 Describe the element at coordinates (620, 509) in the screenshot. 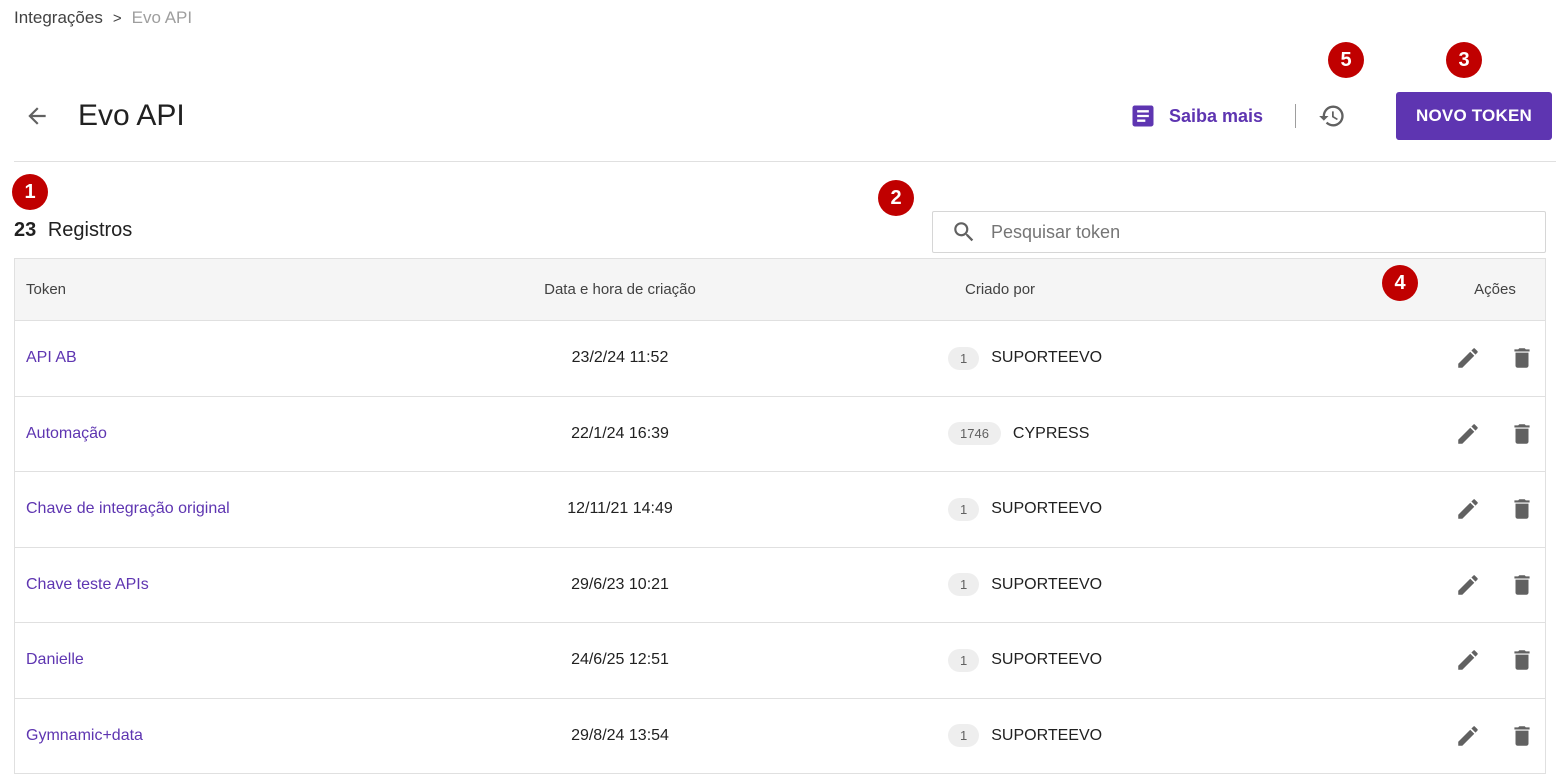

I see `creation-date: 12/11/21 14:49` at that location.